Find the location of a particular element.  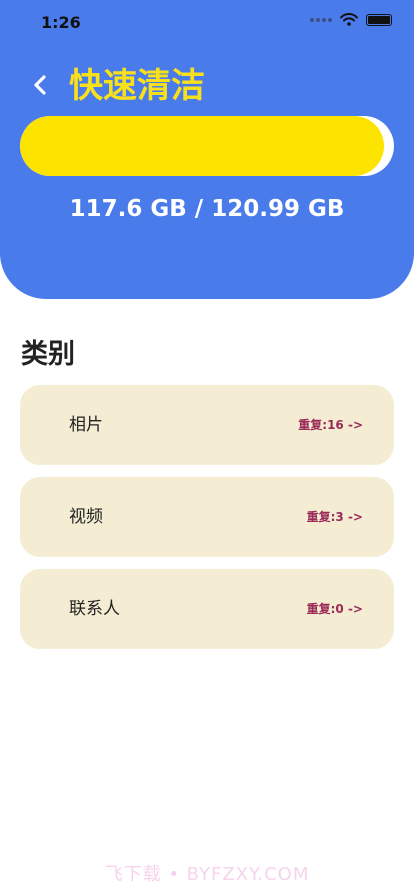

category-name: 联系人 is located at coordinates (94, 609).